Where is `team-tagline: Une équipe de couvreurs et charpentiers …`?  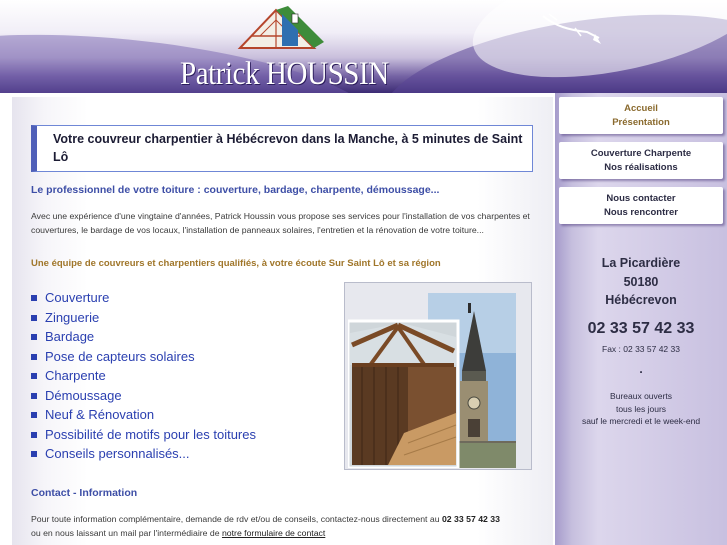 team-tagline: Une équipe de couvreurs et charpentiers … is located at coordinates (236, 263).